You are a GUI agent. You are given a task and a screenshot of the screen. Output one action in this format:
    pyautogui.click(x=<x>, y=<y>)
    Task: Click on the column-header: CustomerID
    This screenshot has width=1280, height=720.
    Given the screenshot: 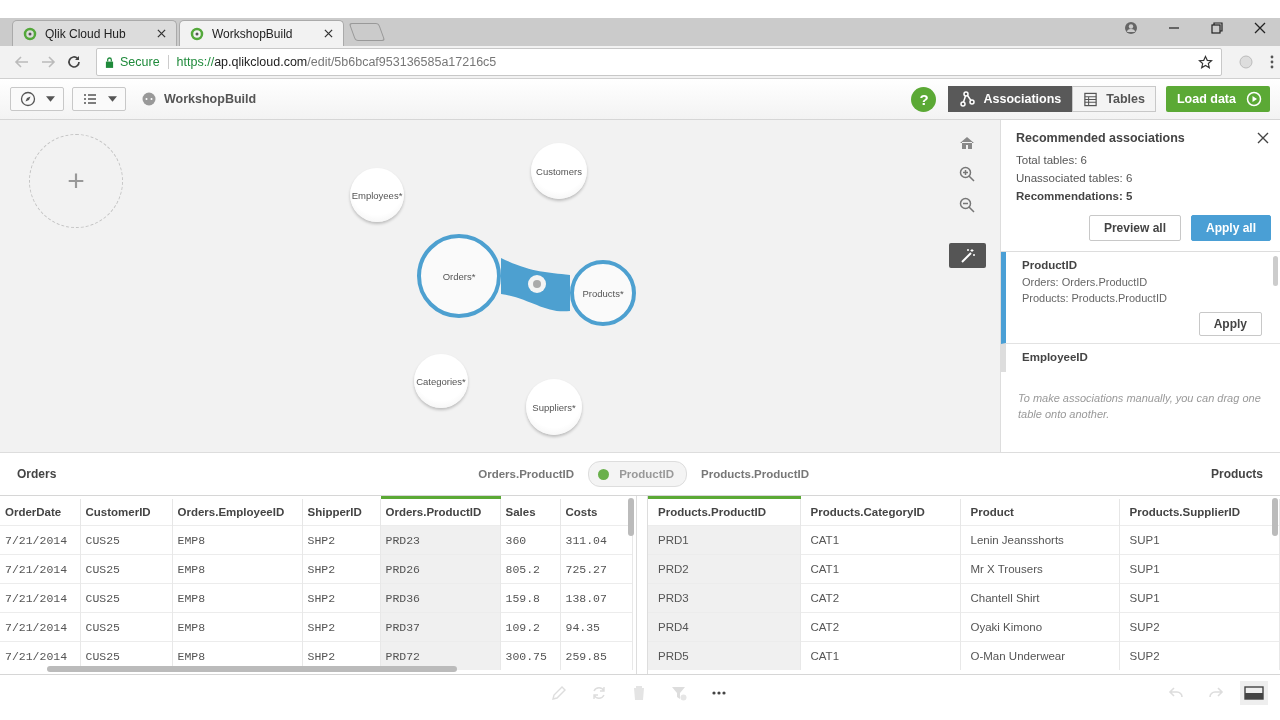 What is the action you would take?
    pyautogui.click(x=126, y=511)
    